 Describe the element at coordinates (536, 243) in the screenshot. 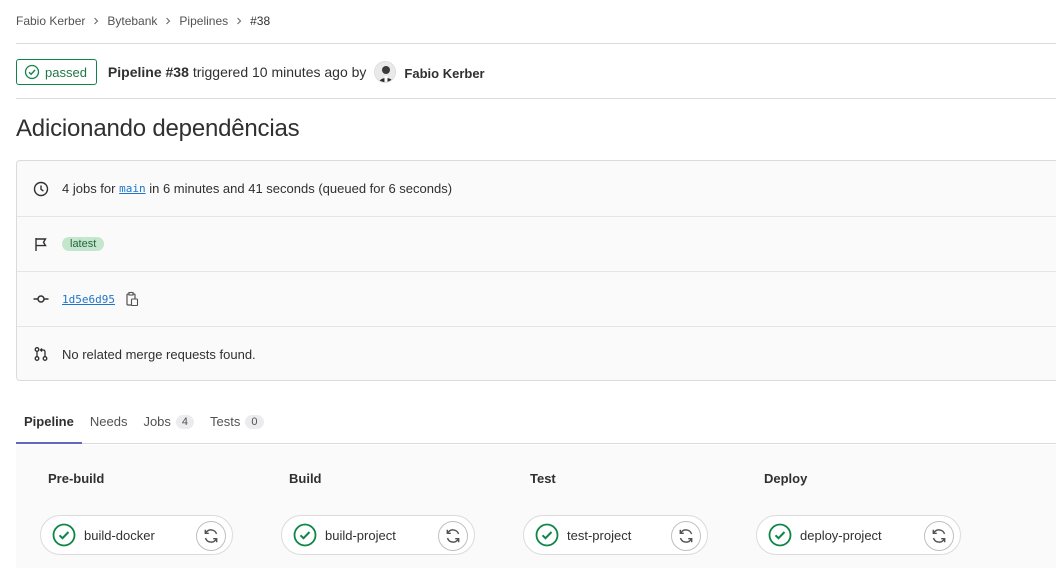

I see `info-row-tag: latest` at that location.